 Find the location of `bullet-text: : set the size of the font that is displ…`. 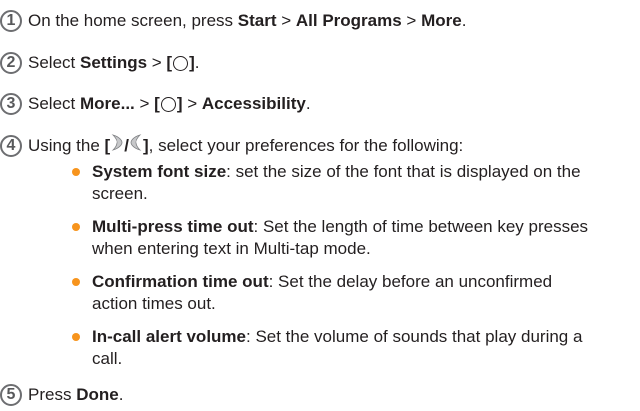

bullet-text: : set the size of the font that is displ… is located at coordinates (403, 171).